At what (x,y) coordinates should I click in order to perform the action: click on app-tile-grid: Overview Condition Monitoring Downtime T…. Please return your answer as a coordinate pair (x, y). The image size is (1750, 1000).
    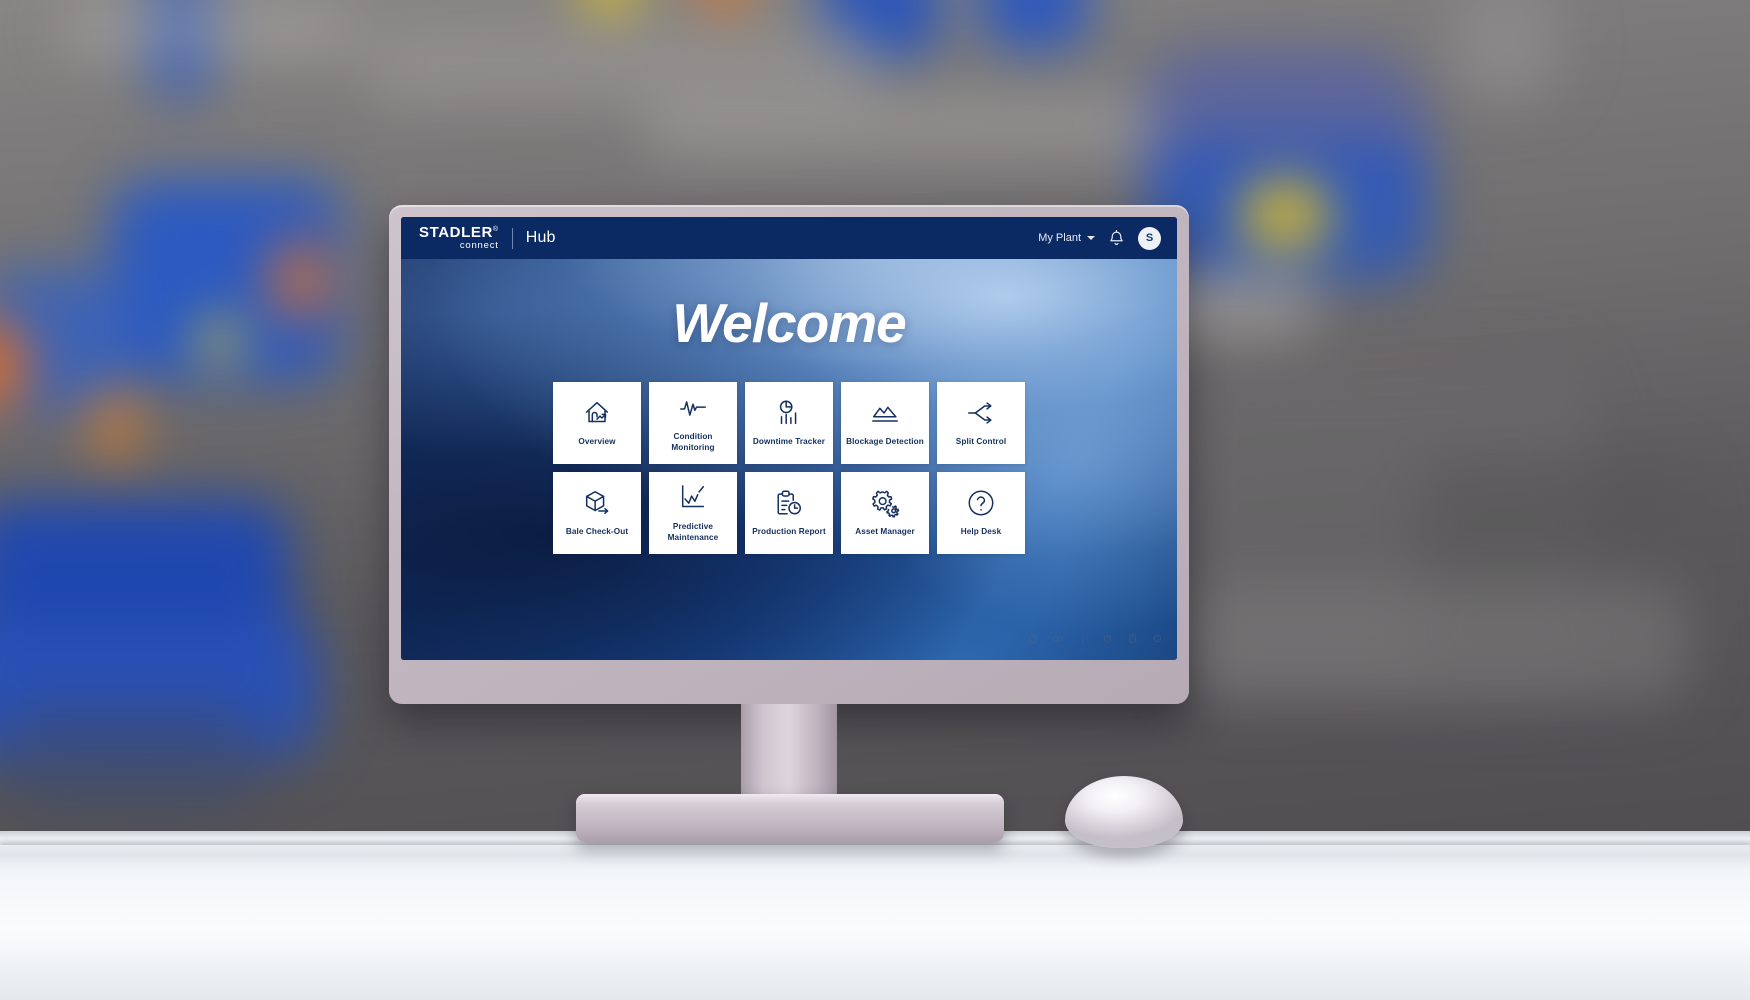
    Looking at the image, I should click on (789, 468).